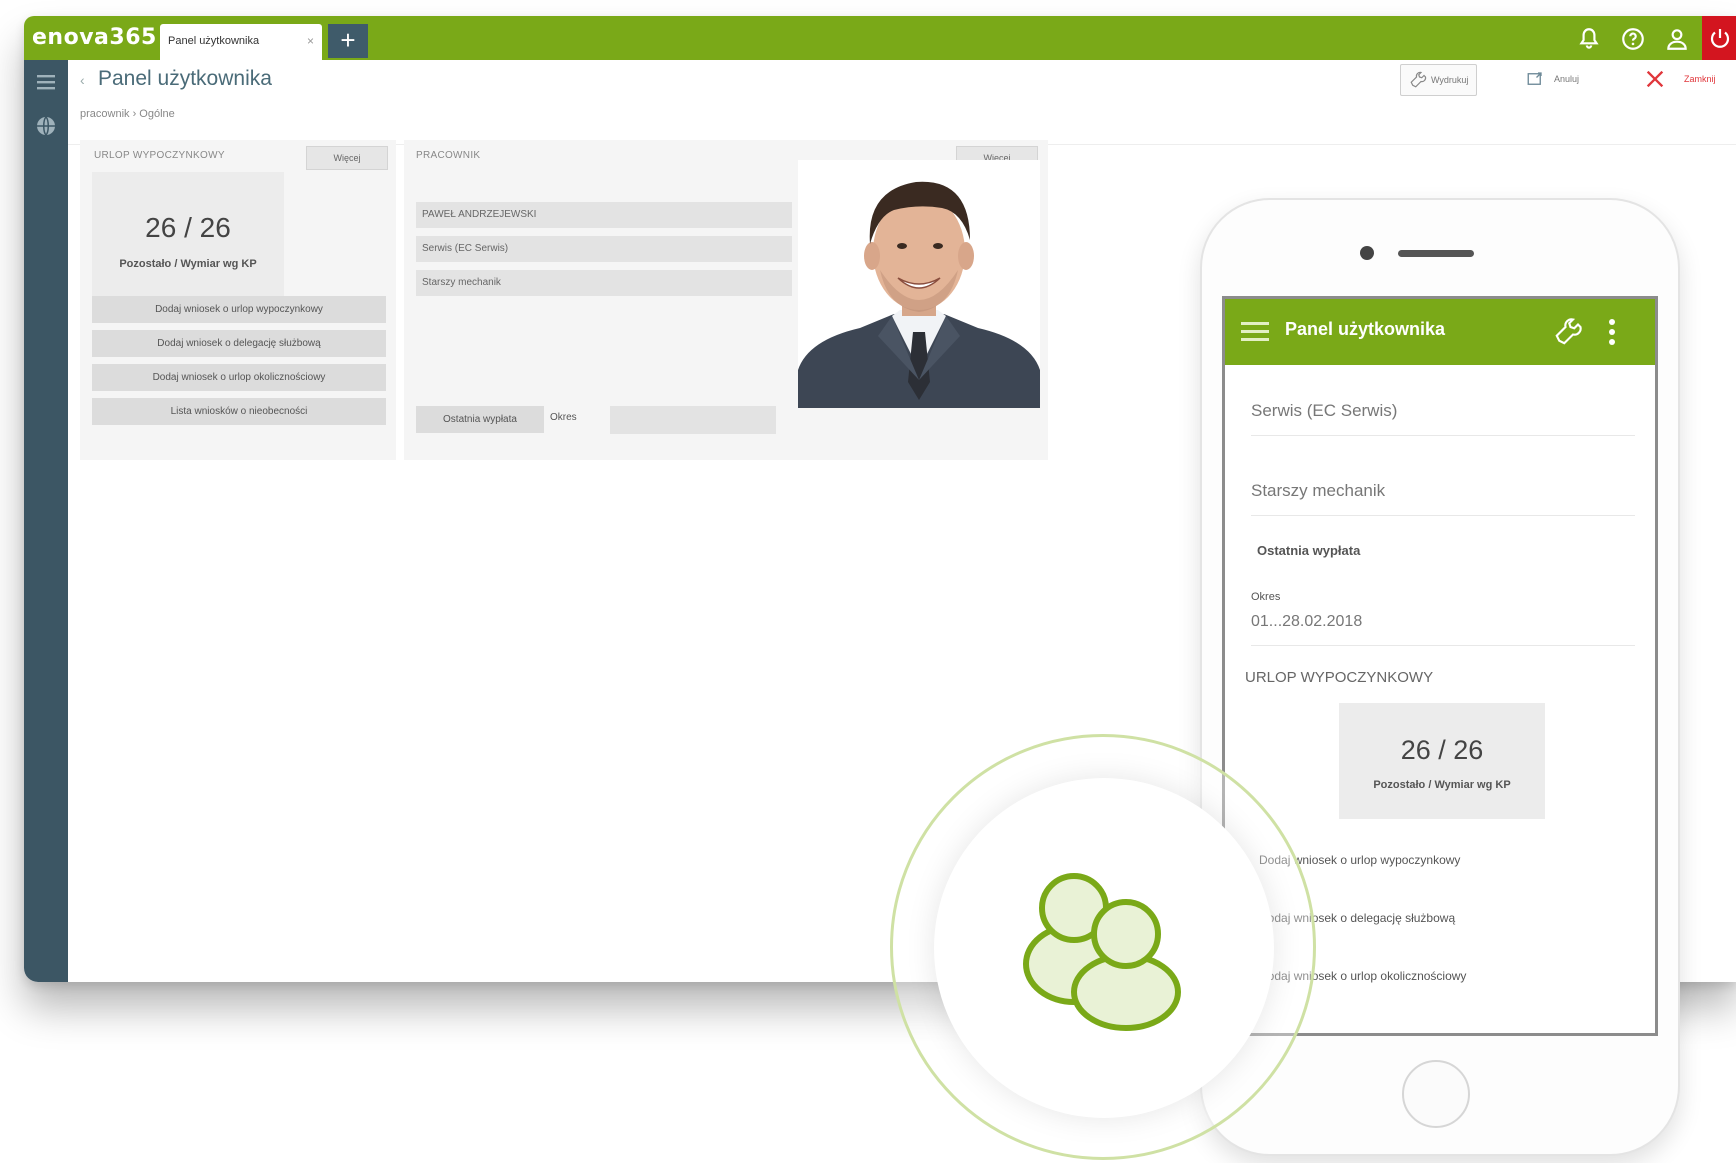  I want to click on leave-counter-value: 26 / 26, so click(188, 227).